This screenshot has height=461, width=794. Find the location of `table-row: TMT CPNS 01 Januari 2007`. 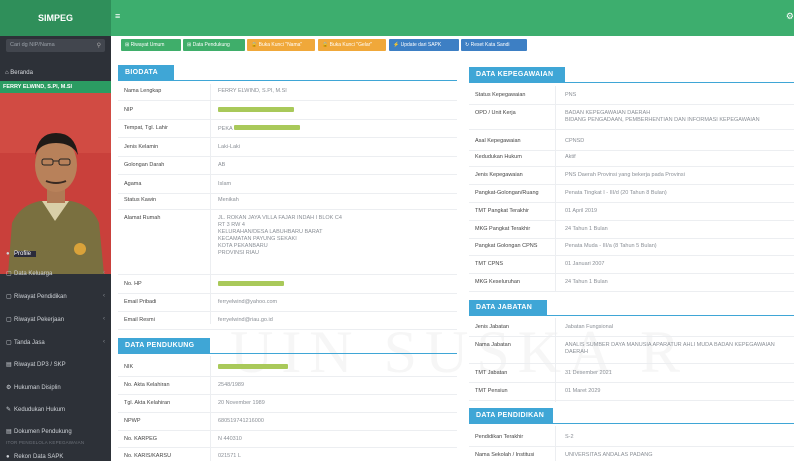

table-row: TMT CPNS 01 Januari 2007 is located at coordinates (631, 267).